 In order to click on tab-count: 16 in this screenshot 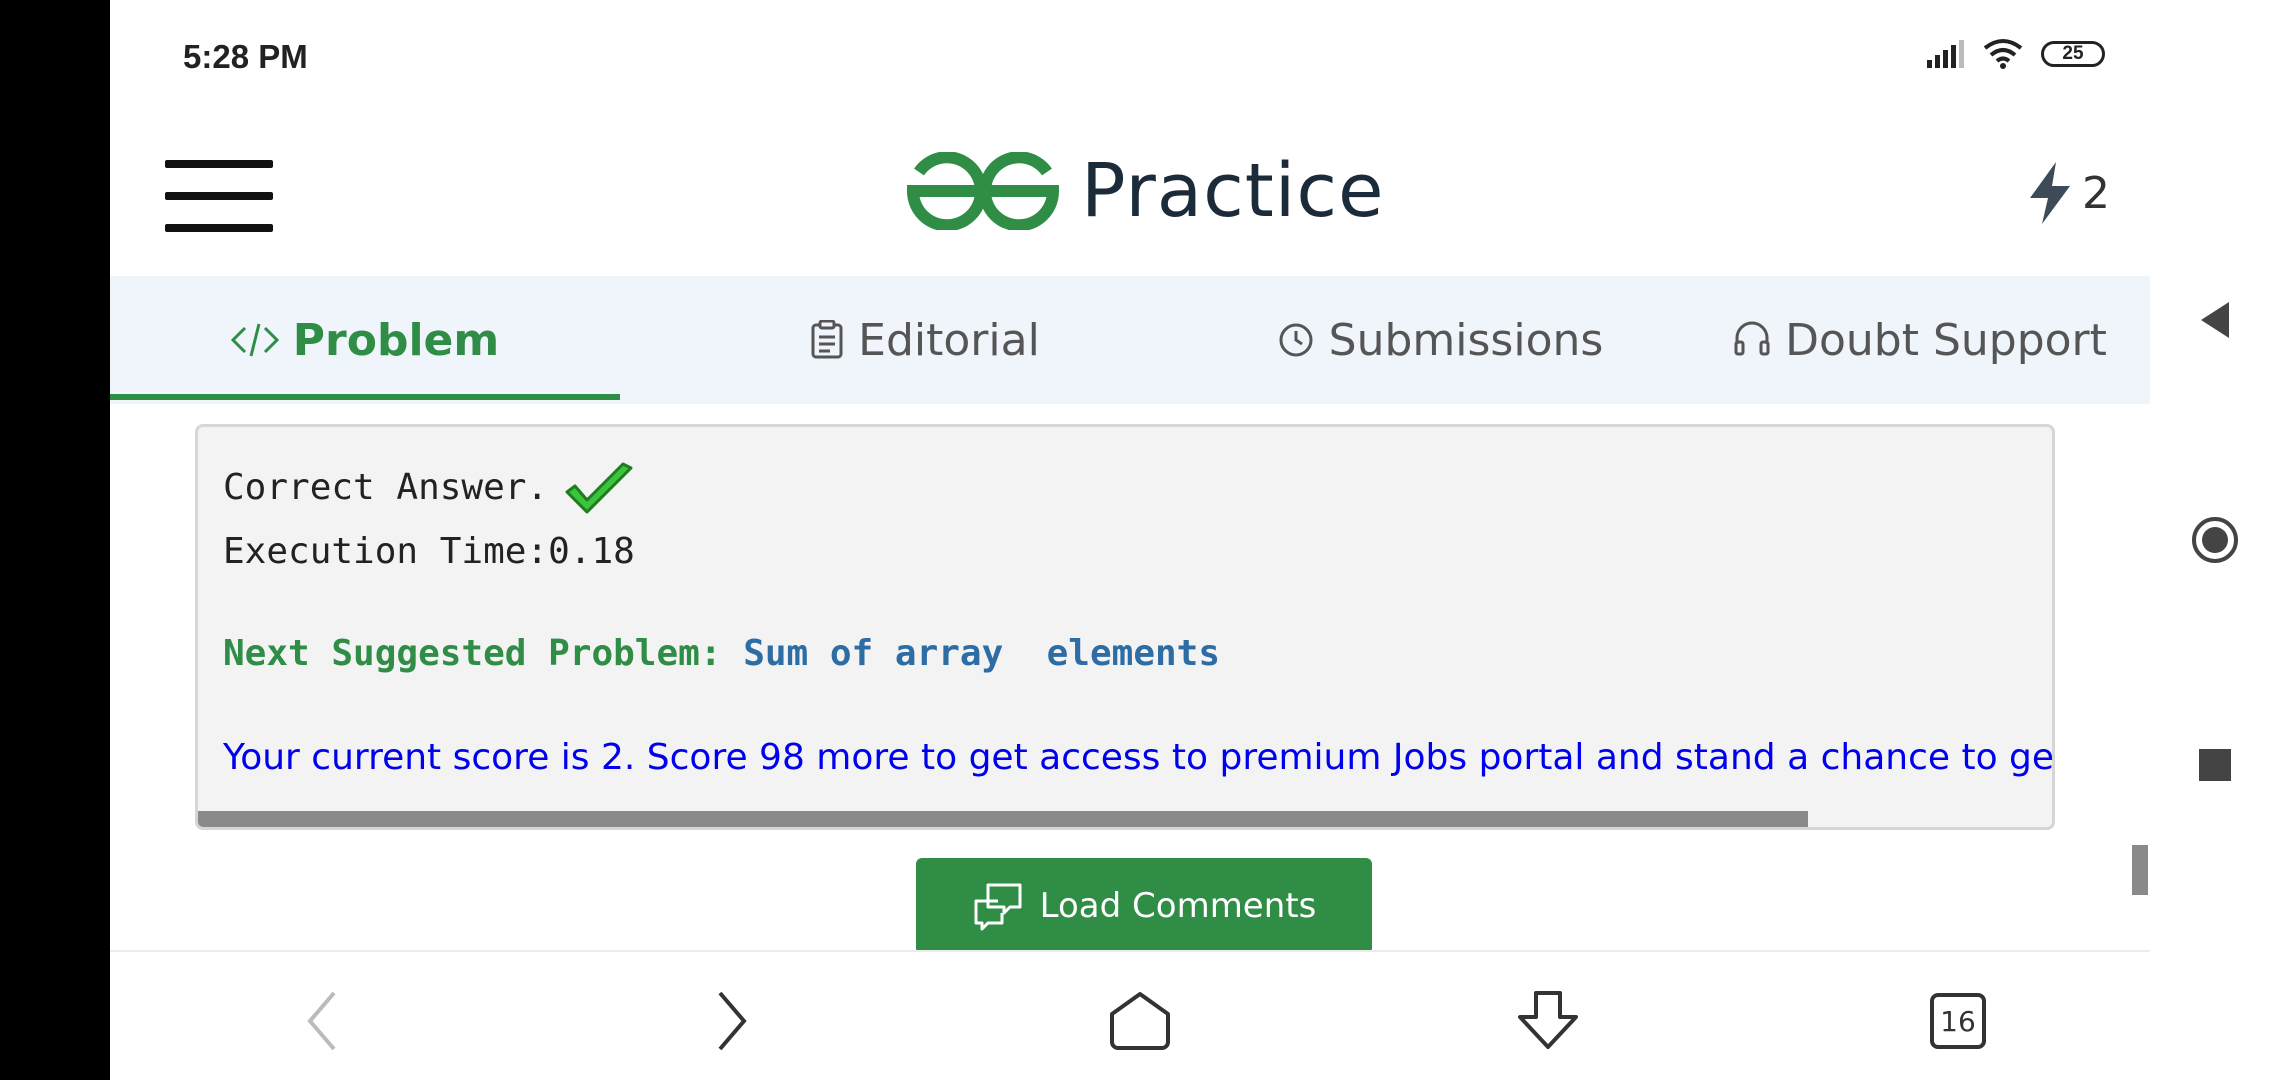, I will do `click(1958, 1021)`.